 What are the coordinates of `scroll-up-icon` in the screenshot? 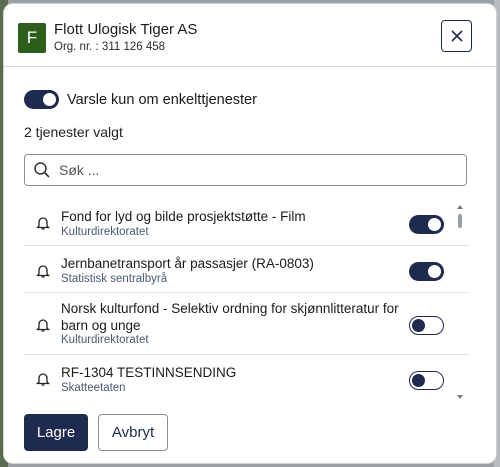 It's located at (460, 207).